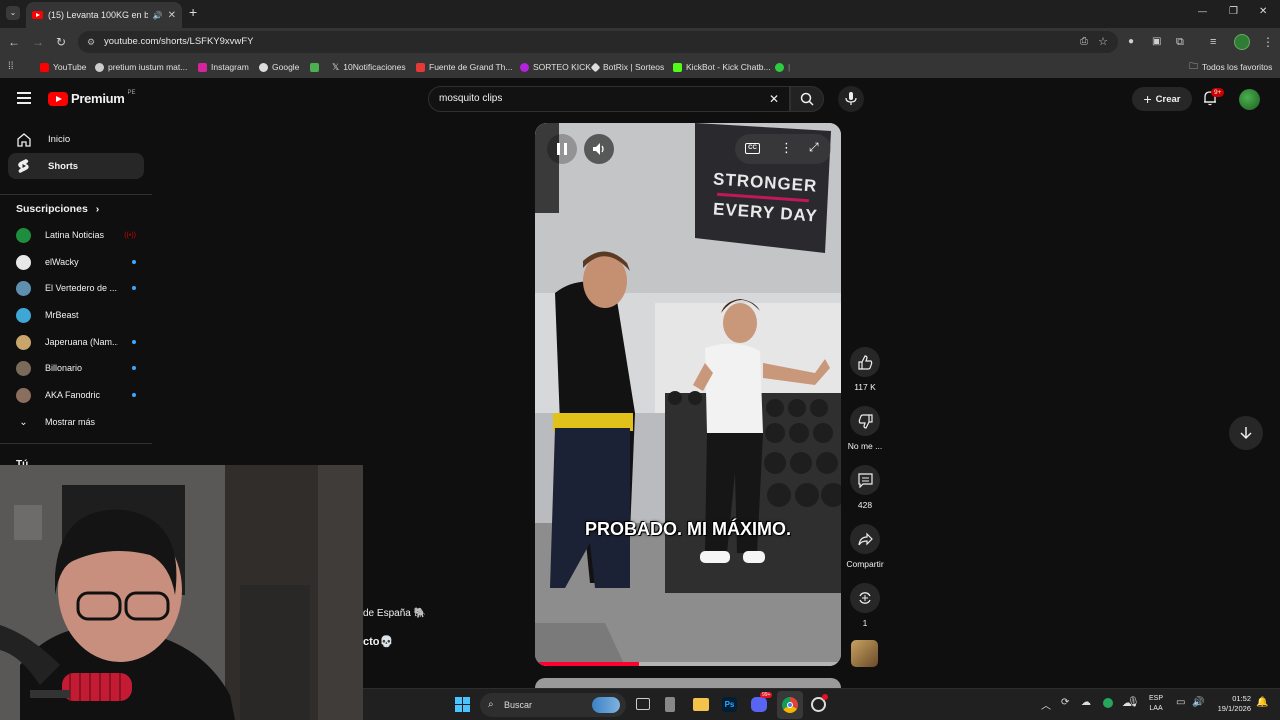  Describe the element at coordinates (701, 704) in the screenshot. I see `file-explorer-icon` at that location.